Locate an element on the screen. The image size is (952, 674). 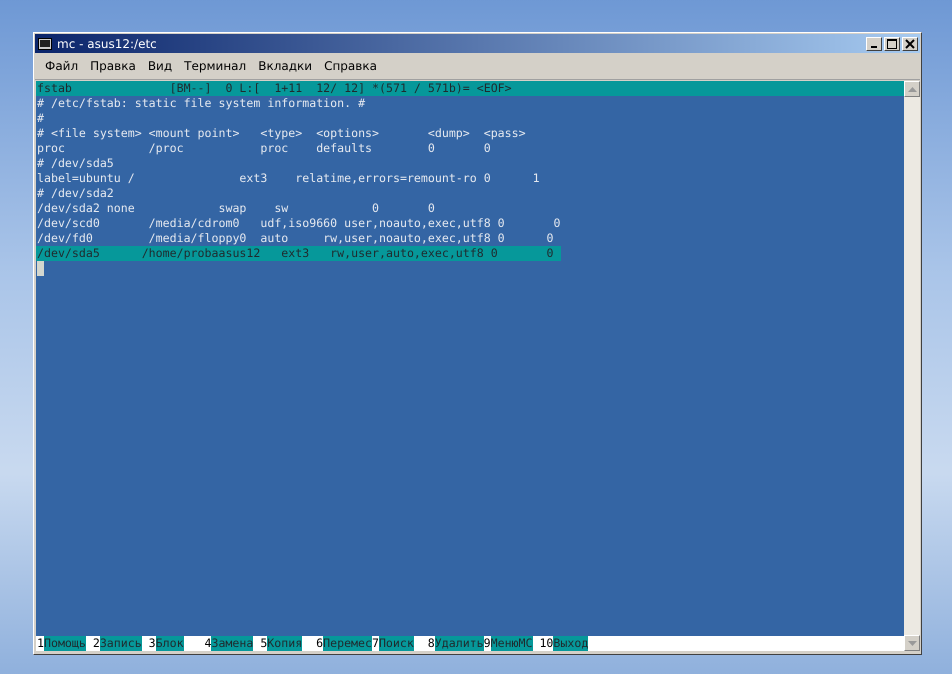
up-arrow-icon is located at coordinates (912, 89).